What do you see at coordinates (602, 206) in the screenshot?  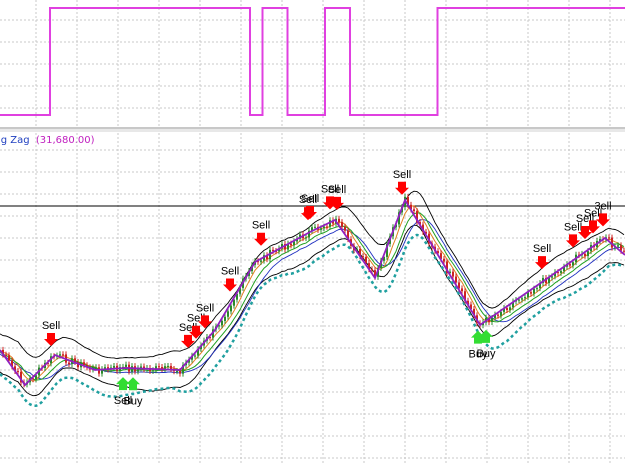 I see `sell-label: 3ell` at bounding box center [602, 206].